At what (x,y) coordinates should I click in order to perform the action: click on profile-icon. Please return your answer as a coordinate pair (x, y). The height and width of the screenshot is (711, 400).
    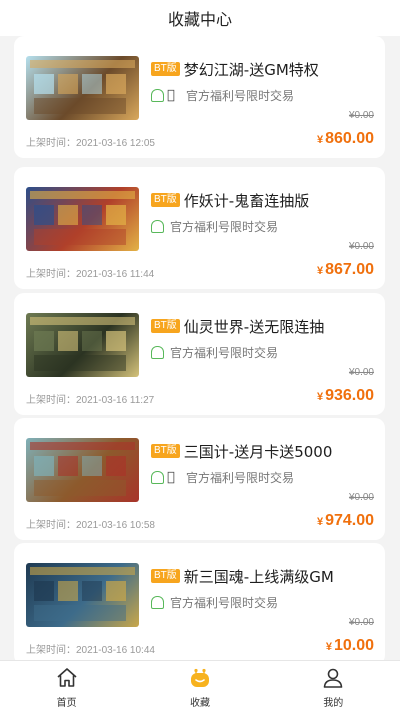
    Looking at the image, I should click on (333, 678).